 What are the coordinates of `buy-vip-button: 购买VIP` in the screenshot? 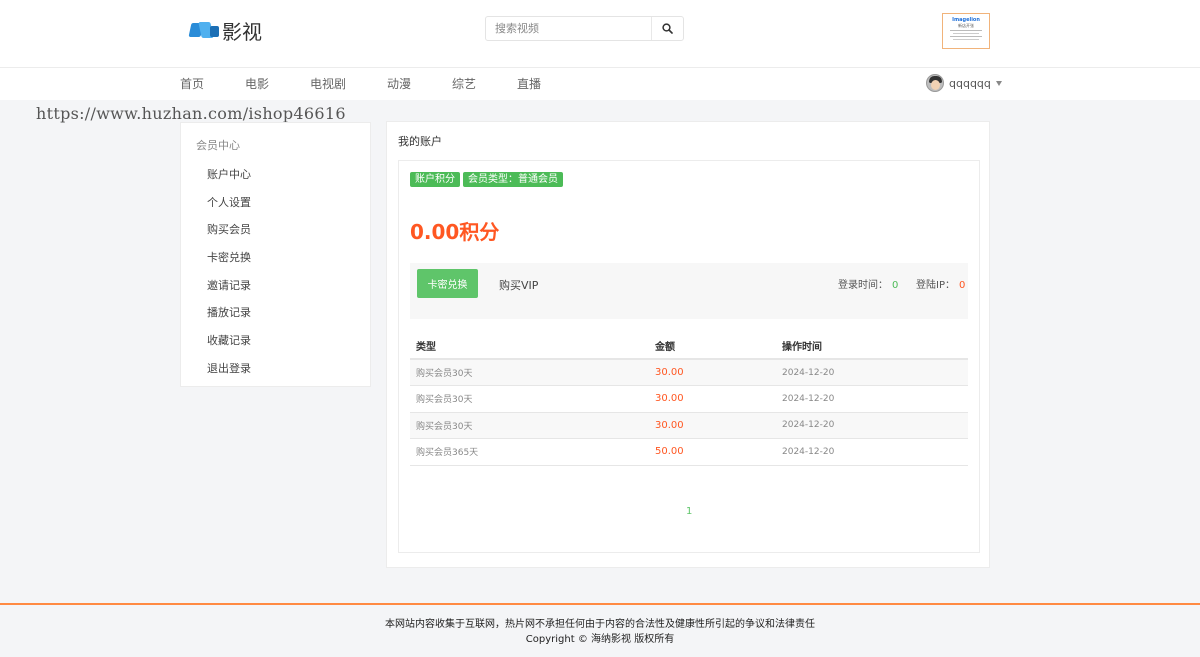 It's located at (518, 285).